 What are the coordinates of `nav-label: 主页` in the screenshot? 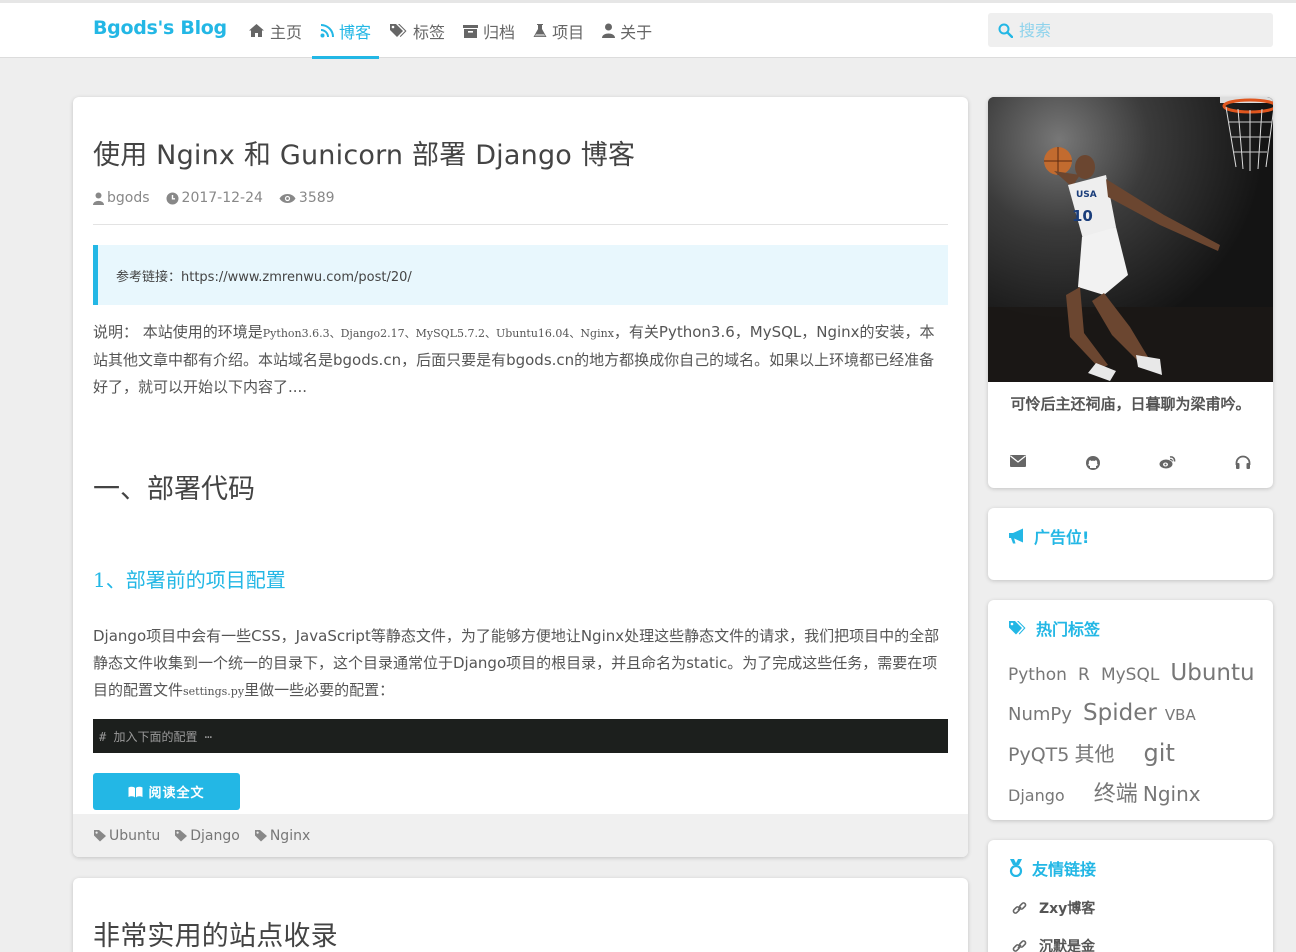 It's located at (286, 32).